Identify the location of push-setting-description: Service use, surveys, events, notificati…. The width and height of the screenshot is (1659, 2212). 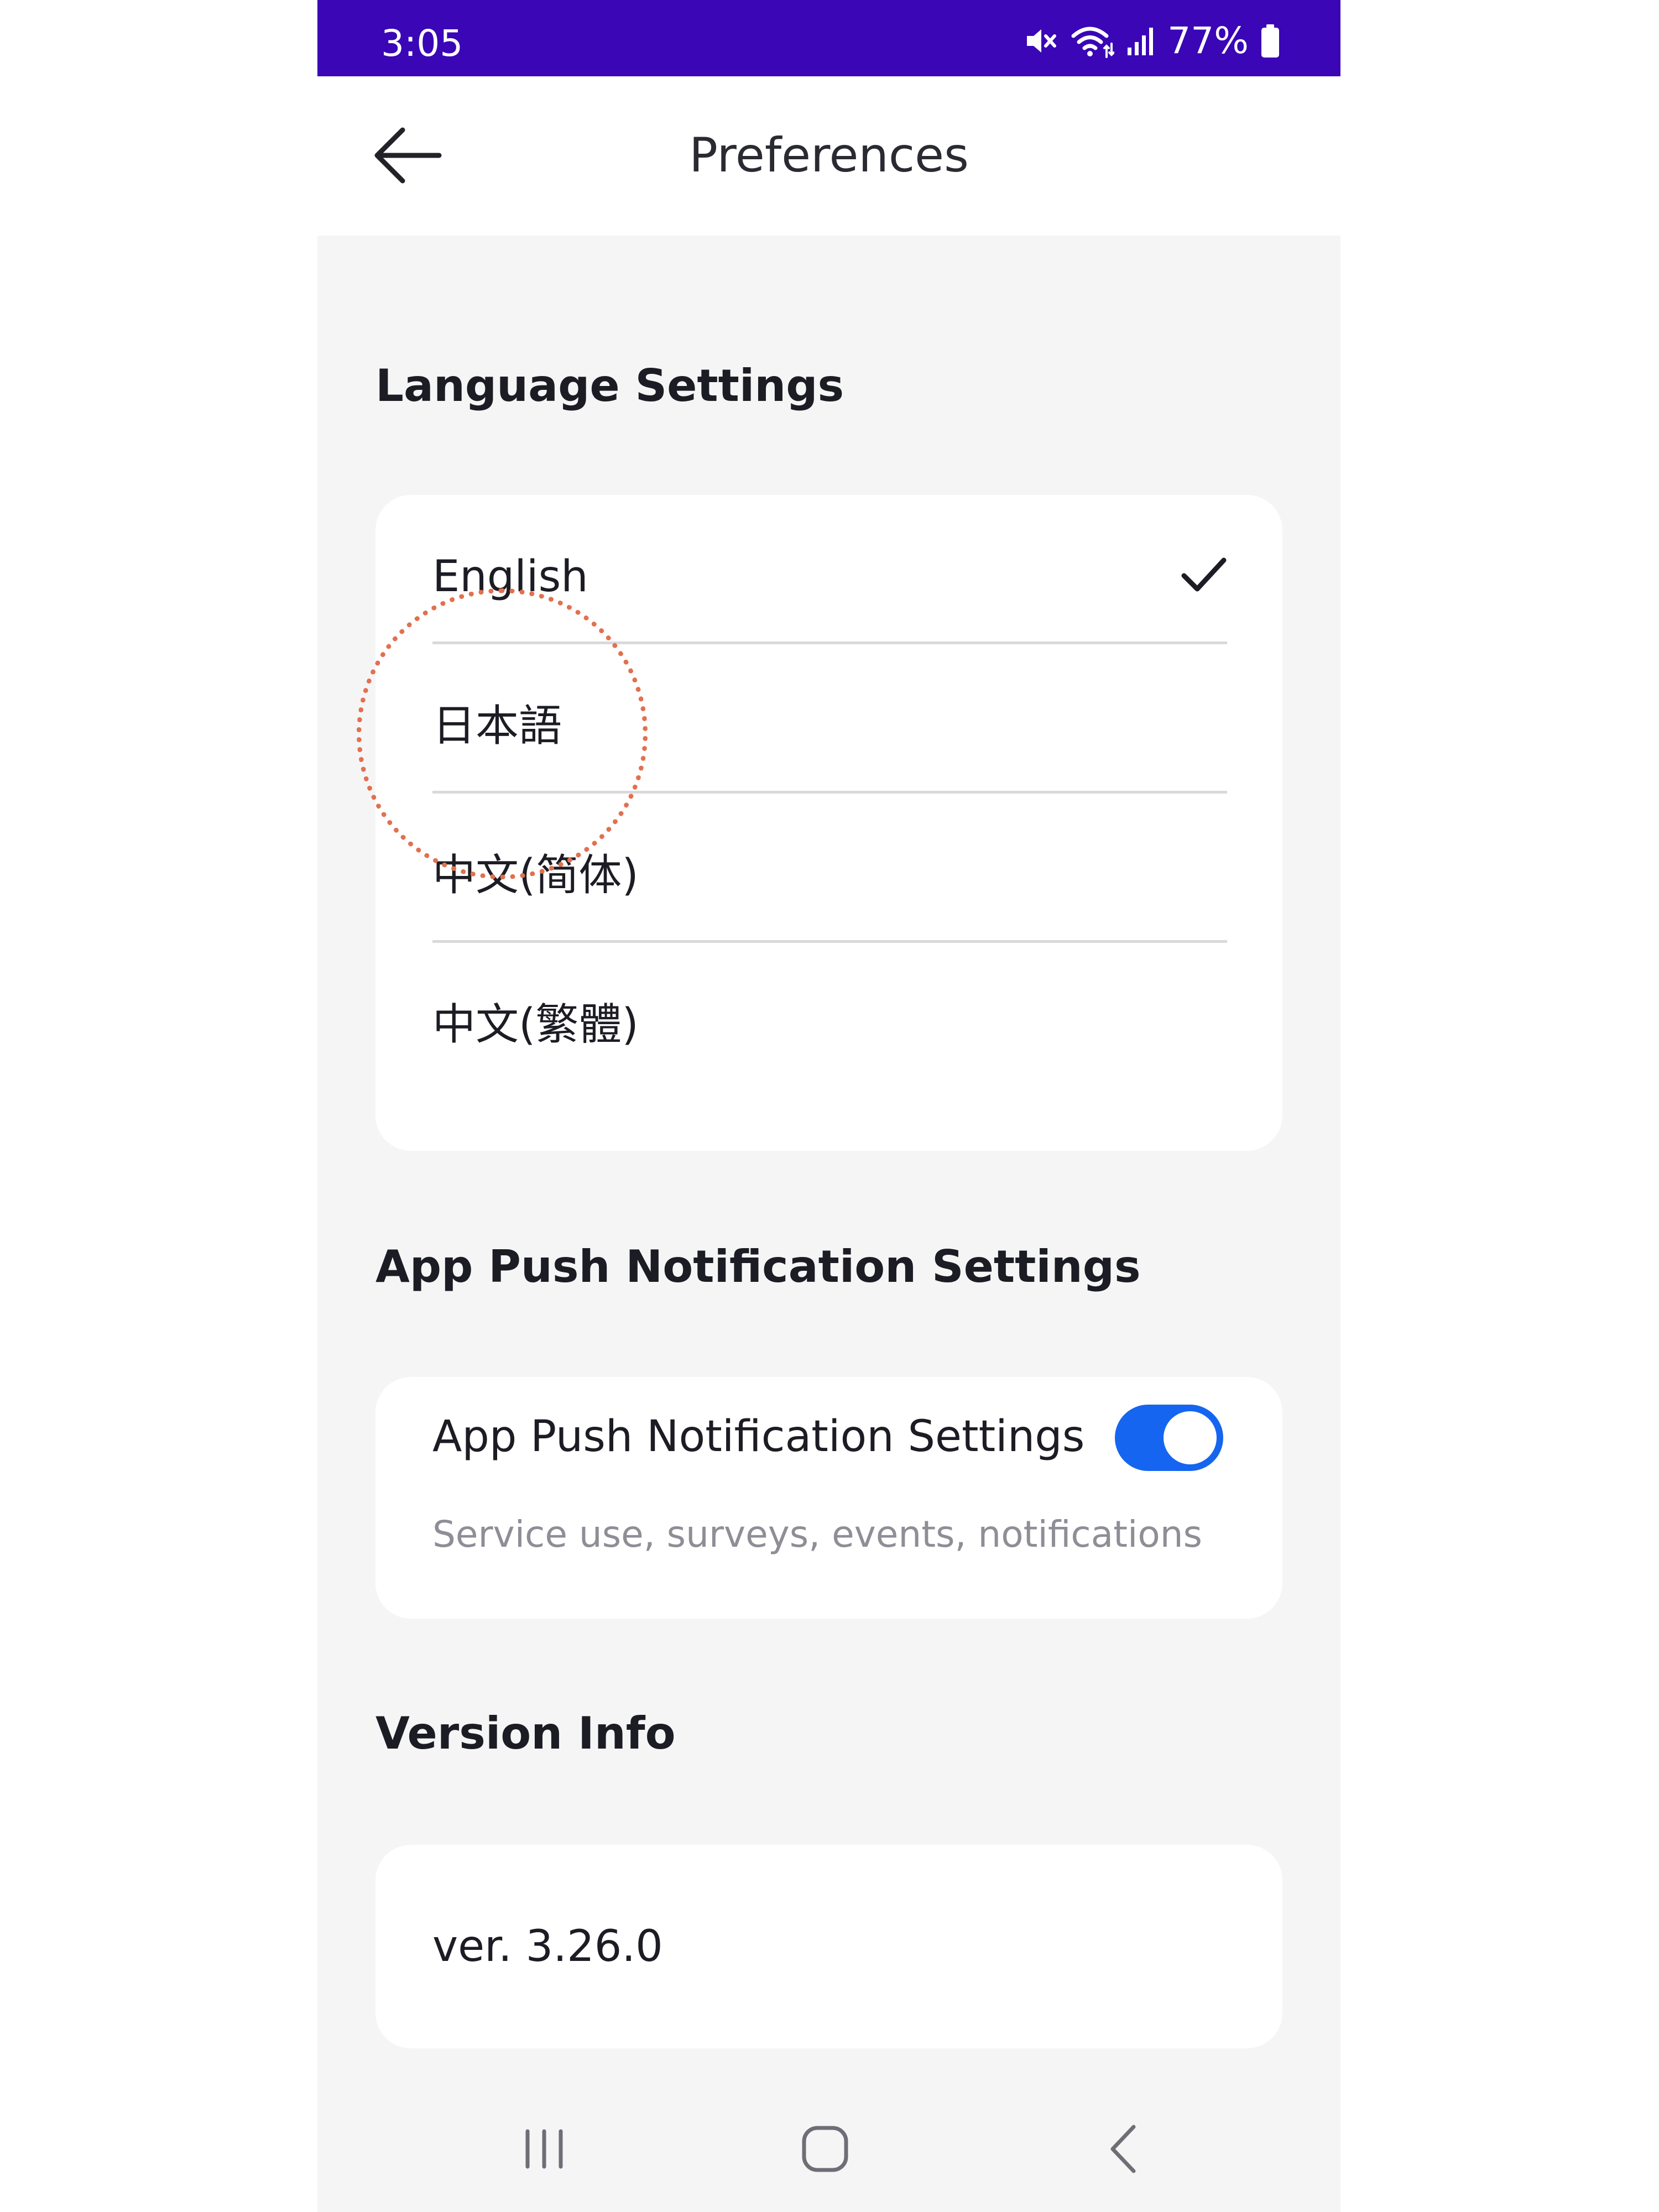
(817, 1535).